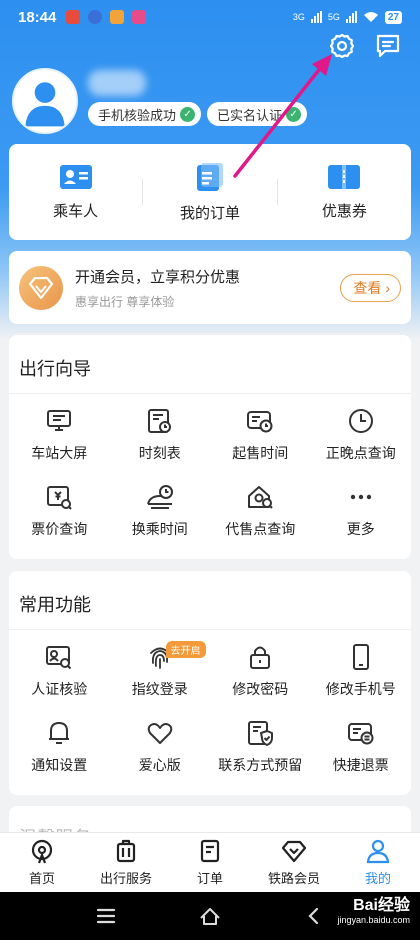 The width and height of the screenshot is (420, 940). Describe the element at coordinates (126, 862) in the screenshot. I see `tab-travel-service: 出行服务` at that location.